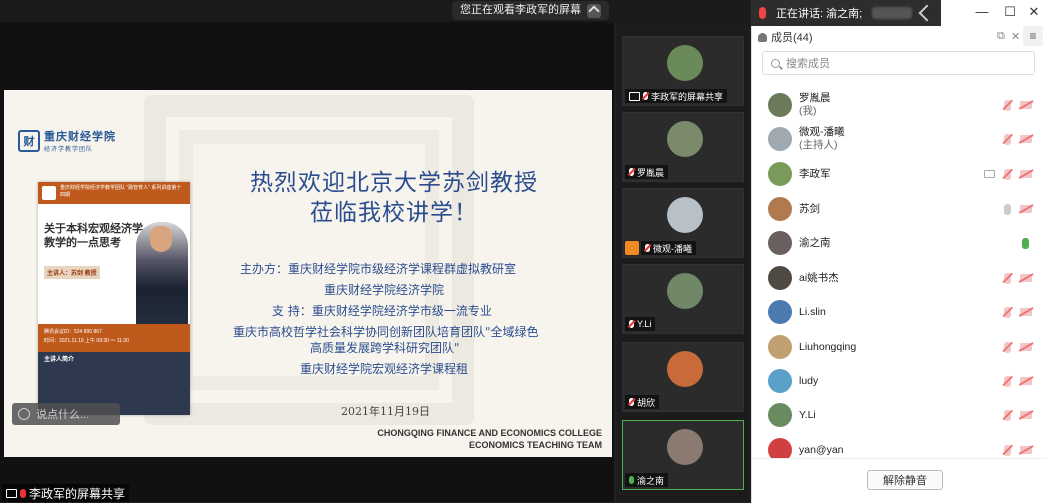 The width and height of the screenshot is (1046, 503). I want to click on tile-name: 渝之南, so click(651, 480).